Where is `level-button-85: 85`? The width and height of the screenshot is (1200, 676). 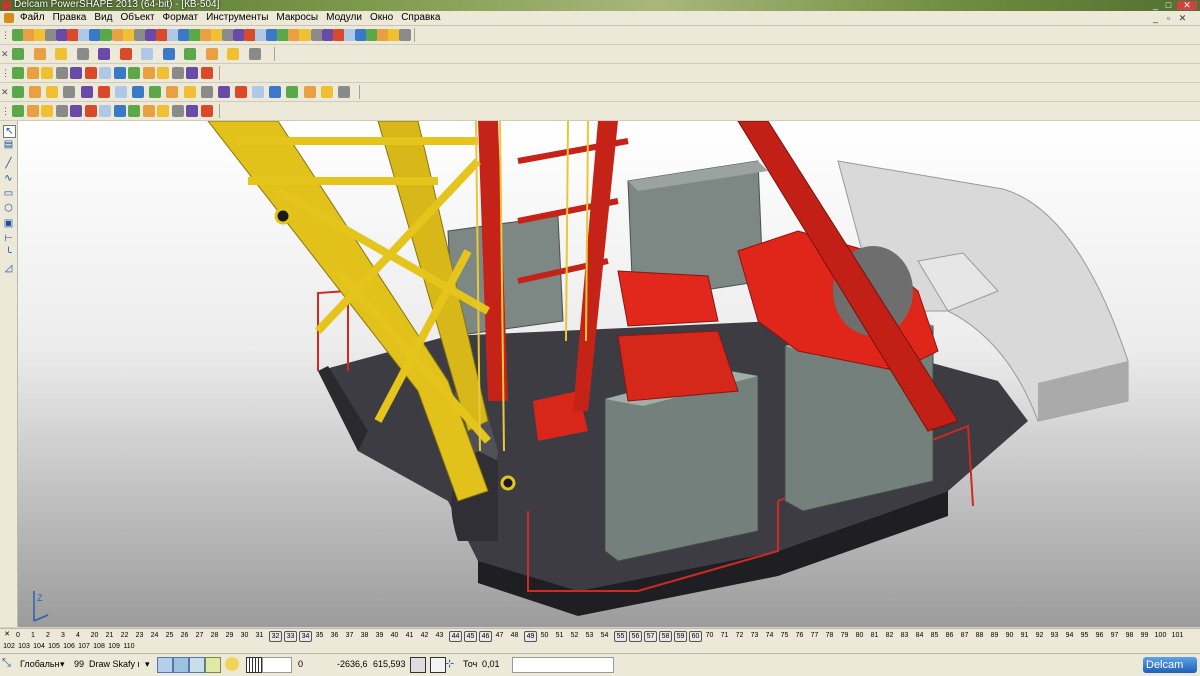
level-button-85: 85 is located at coordinates (934, 635).